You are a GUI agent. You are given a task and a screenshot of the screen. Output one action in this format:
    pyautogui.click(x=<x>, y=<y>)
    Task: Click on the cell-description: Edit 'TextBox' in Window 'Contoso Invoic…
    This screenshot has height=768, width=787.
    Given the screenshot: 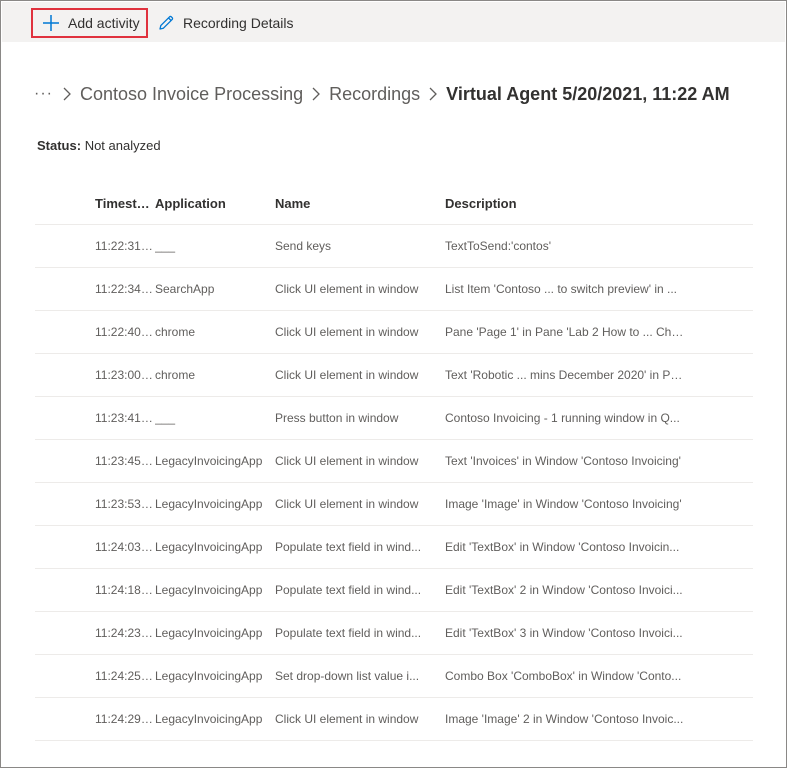 What is the action you would take?
    pyautogui.click(x=562, y=547)
    